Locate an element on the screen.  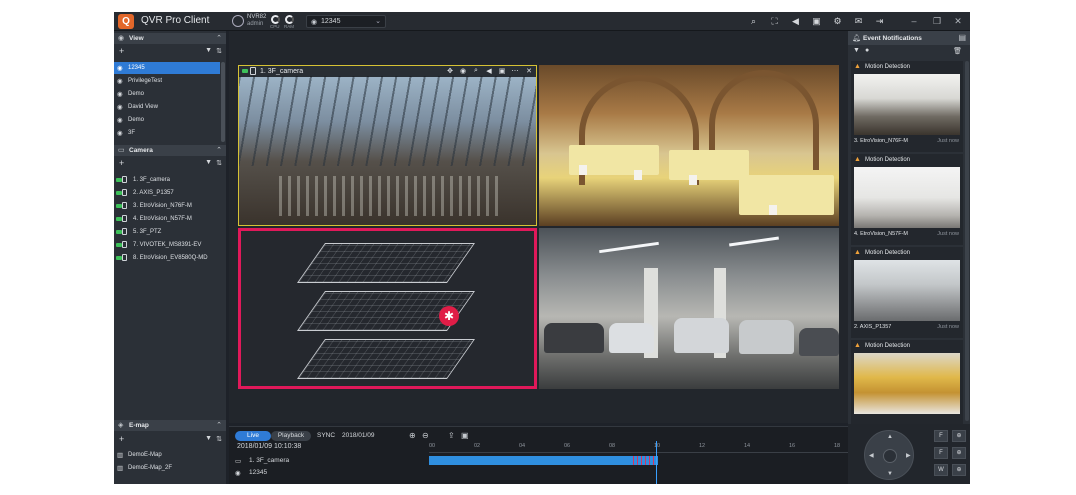
playback-tab: Playback is located at coordinates (291, 436).